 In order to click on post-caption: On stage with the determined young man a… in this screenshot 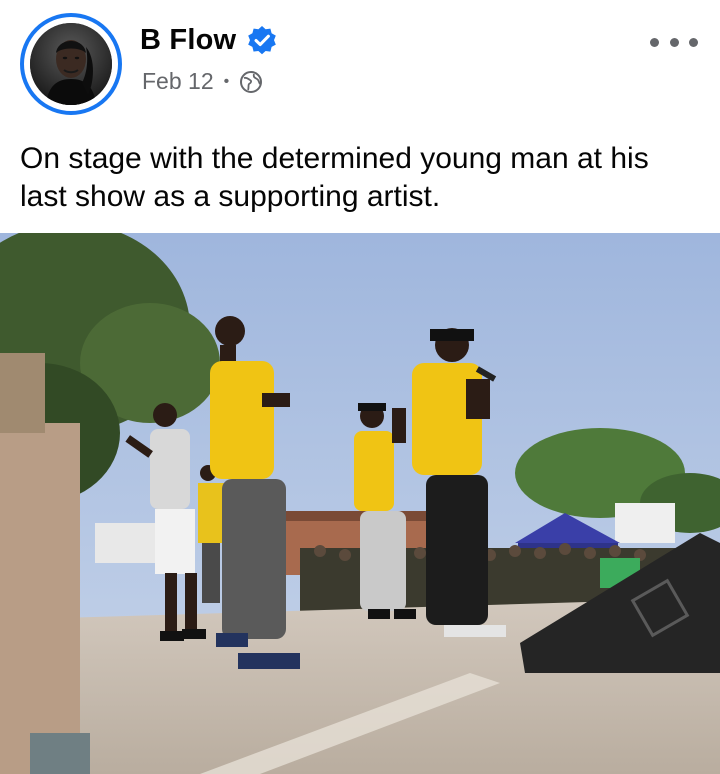, I will do `click(334, 177)`.